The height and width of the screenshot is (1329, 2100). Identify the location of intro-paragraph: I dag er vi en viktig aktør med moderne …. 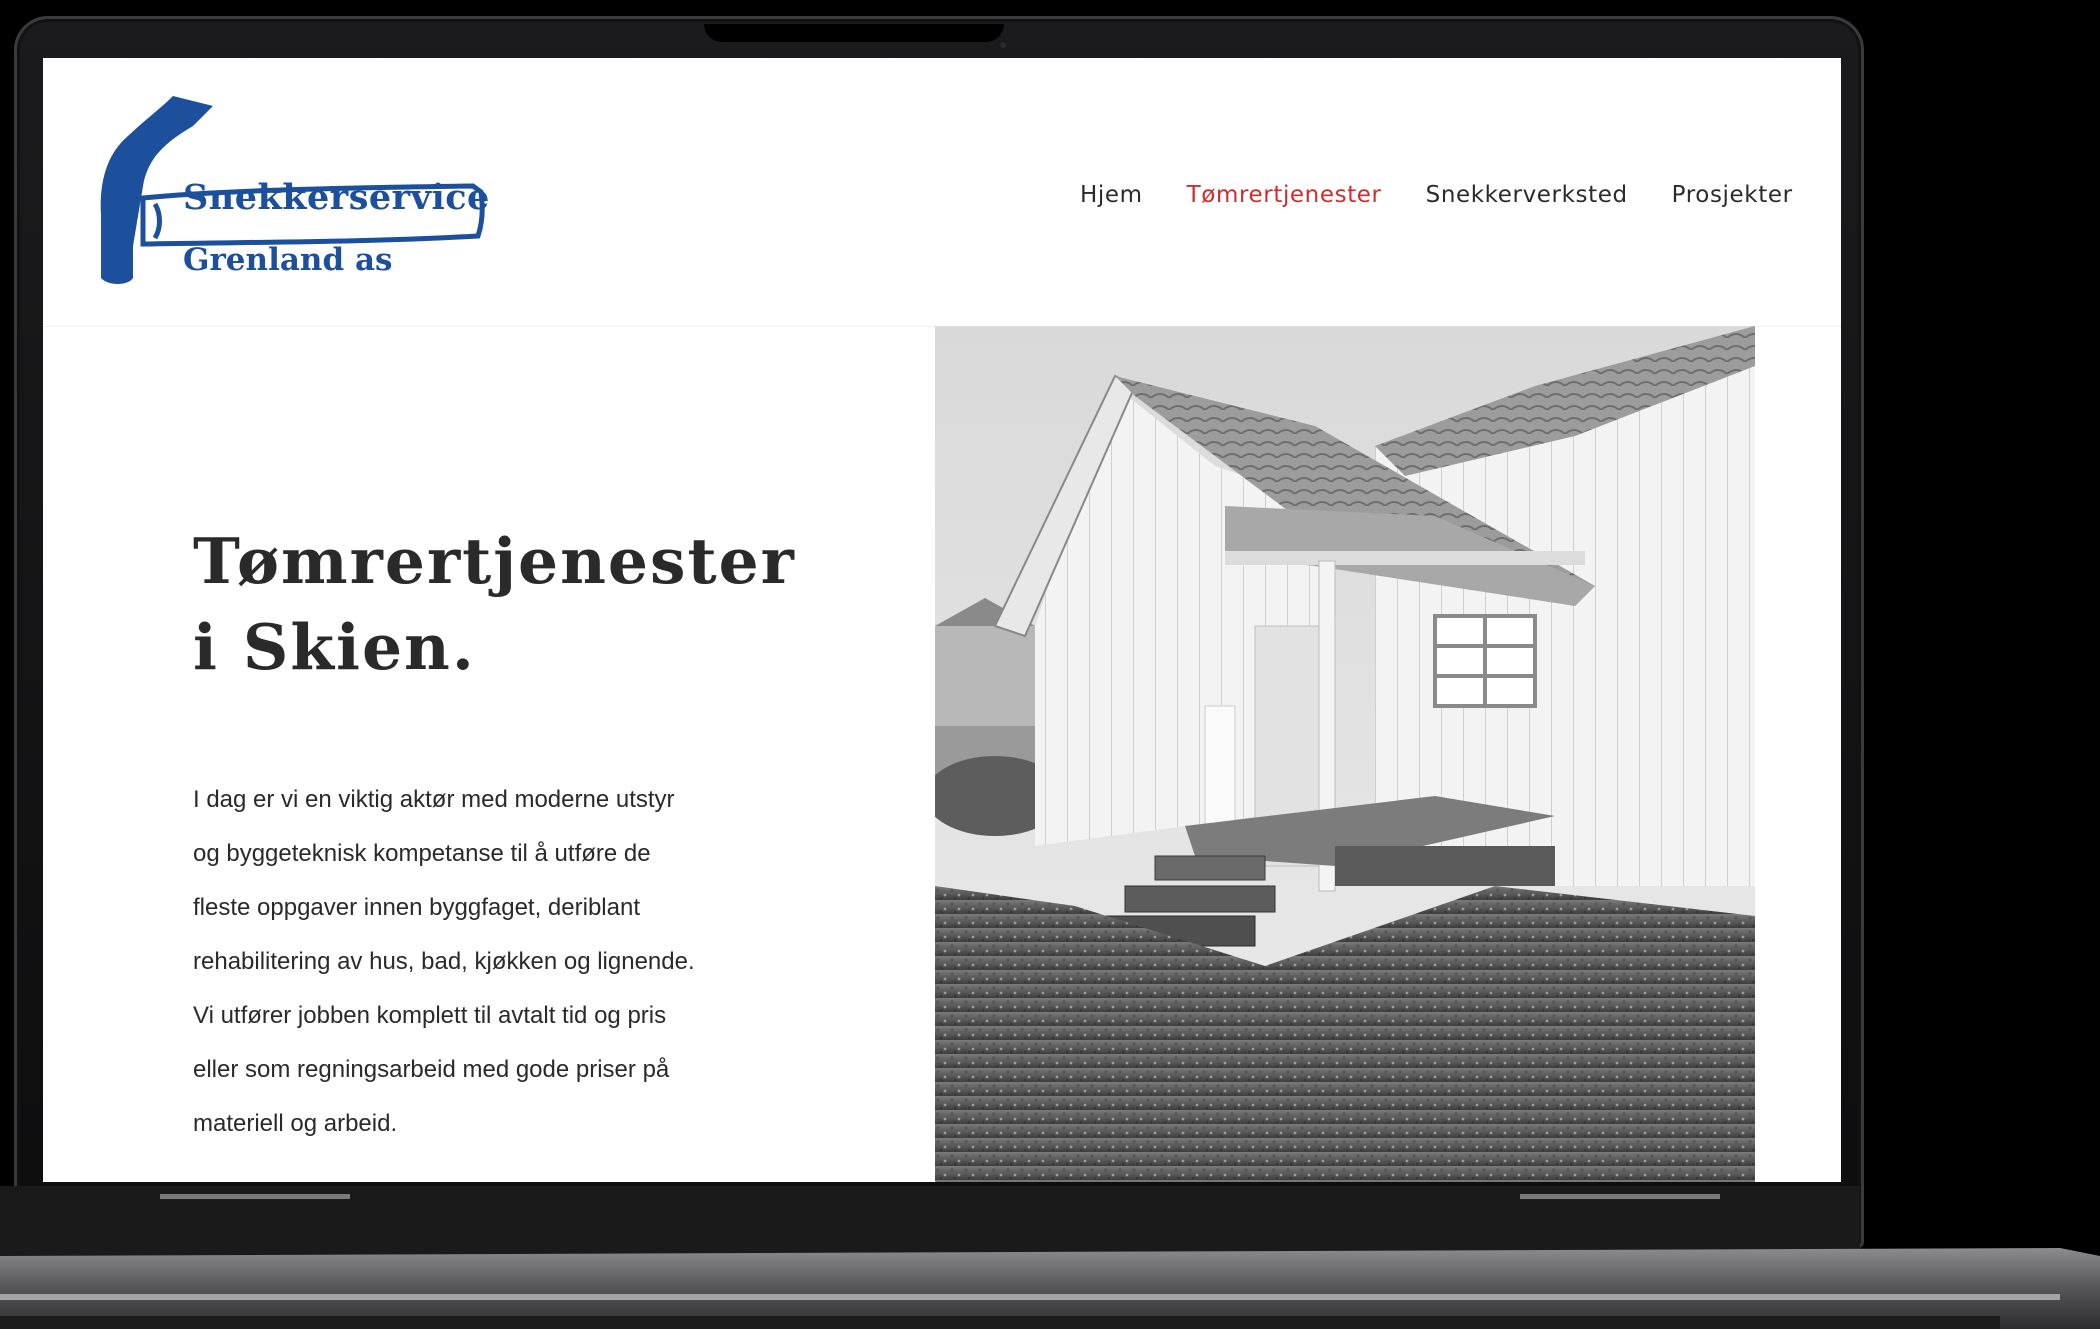
(523, 962).